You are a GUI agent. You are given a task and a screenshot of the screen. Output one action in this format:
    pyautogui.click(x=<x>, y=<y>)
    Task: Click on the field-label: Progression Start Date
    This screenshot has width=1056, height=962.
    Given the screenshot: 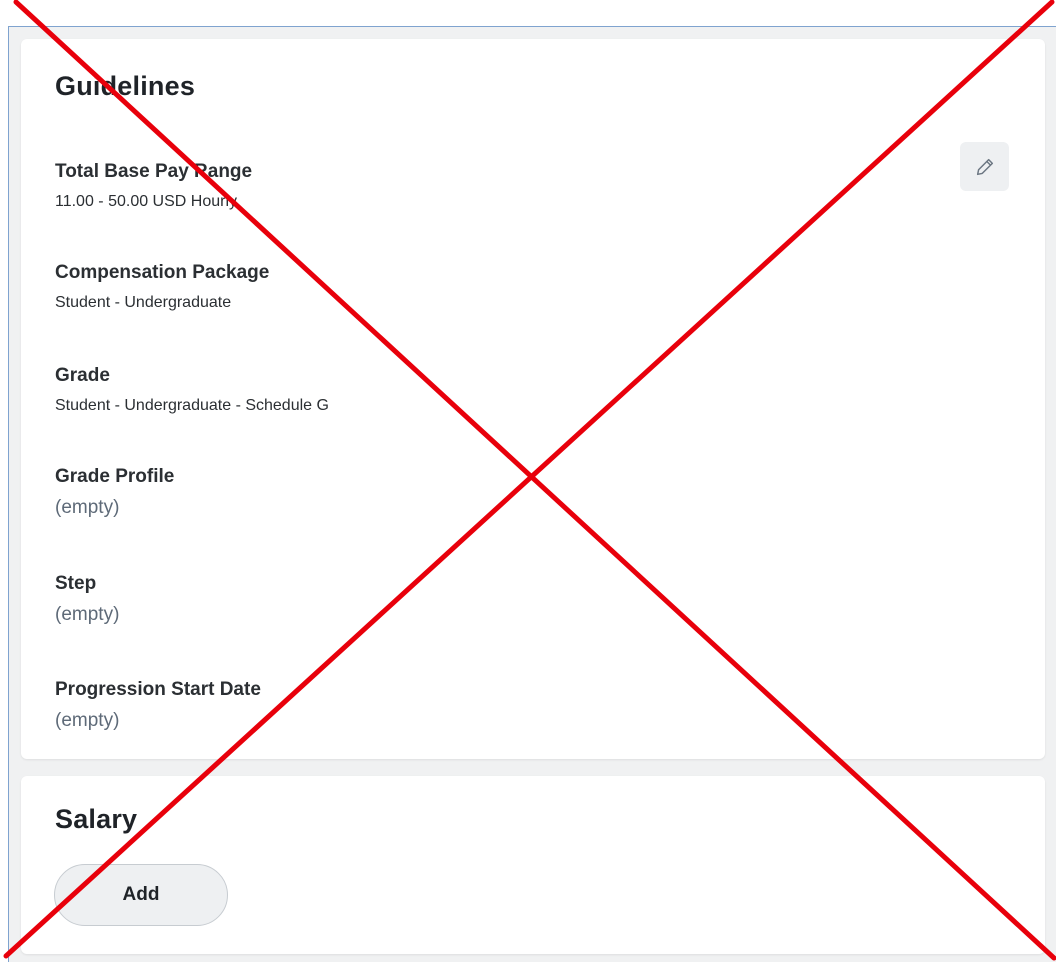 What is the action you would take?
    pyautogui.click(x=158, y=689)
    